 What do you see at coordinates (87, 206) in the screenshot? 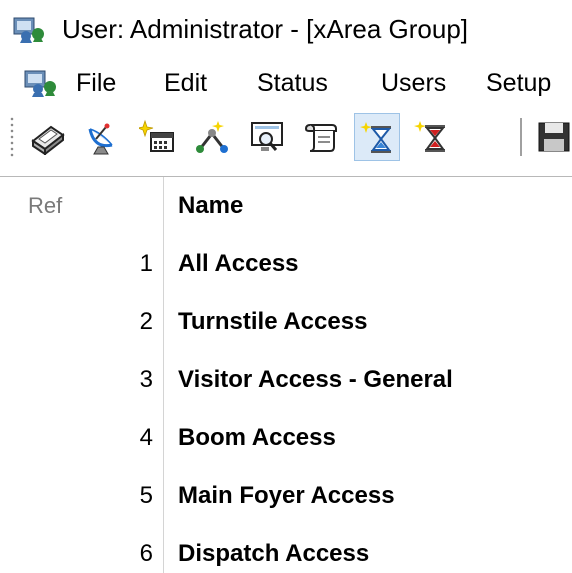
I see `column-header-ref: Ref` at bounding box center [87, 206].